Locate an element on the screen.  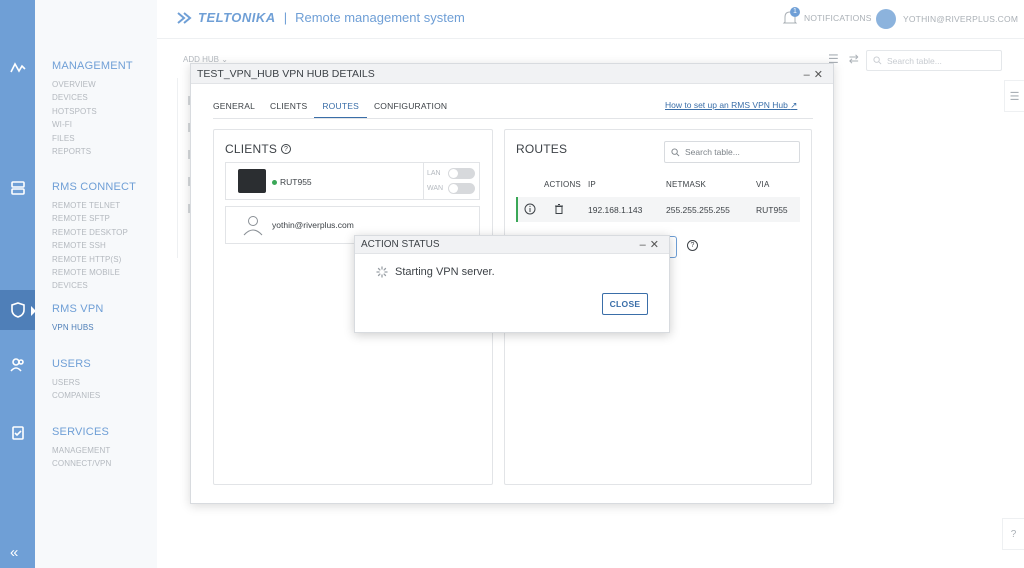
menu-heading: RMS VPN is located at coordinates (78, 309).